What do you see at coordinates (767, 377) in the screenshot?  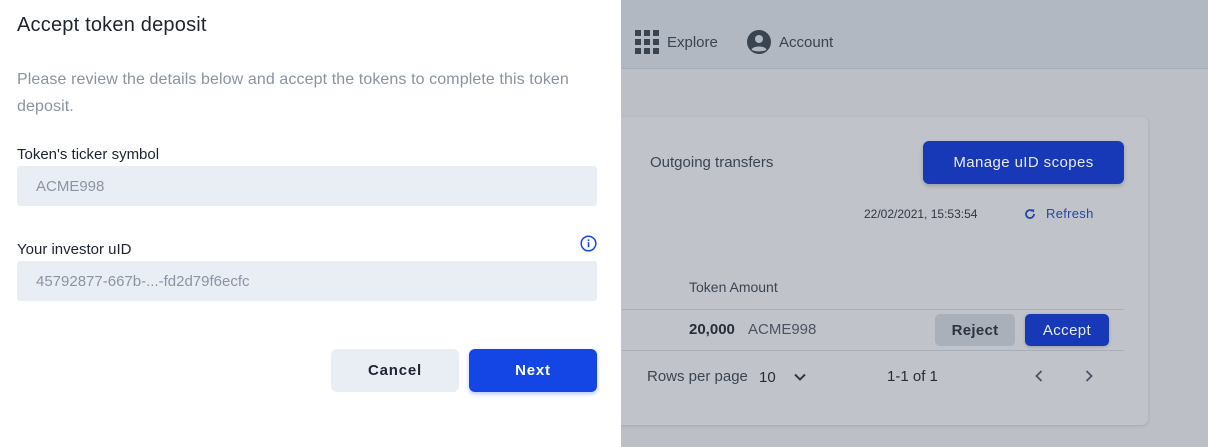 I see `rows-per-page-select: 10` at bounding box center [767, 377].